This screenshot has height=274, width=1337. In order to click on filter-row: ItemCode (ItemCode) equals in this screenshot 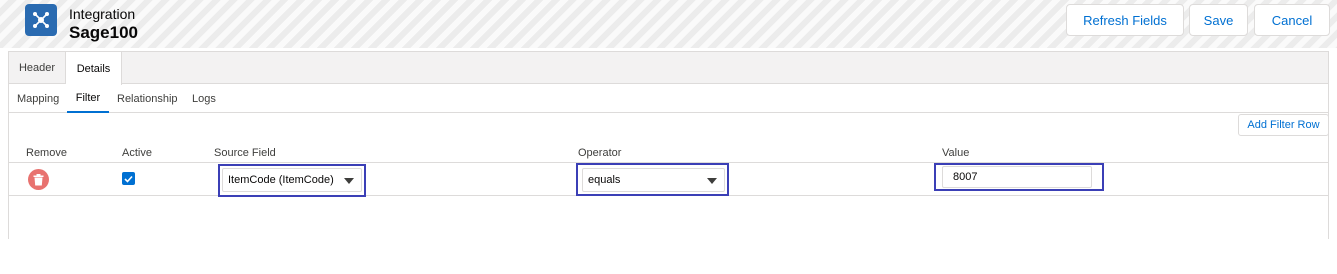, I will do `click(668, 180)`.